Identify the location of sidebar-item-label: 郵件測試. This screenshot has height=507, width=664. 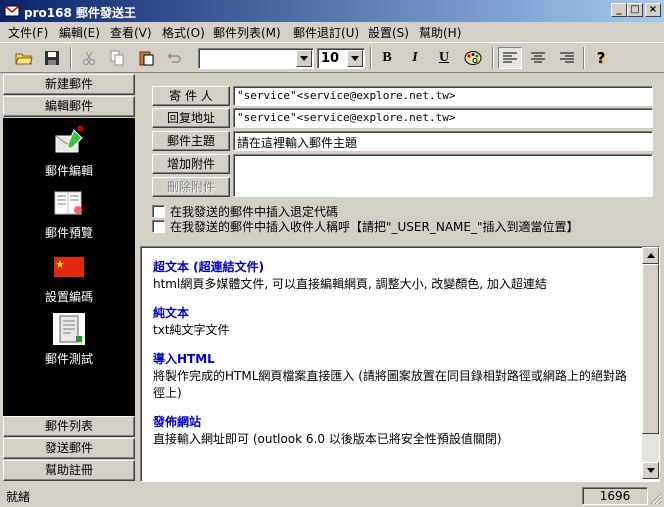
(68, 359).